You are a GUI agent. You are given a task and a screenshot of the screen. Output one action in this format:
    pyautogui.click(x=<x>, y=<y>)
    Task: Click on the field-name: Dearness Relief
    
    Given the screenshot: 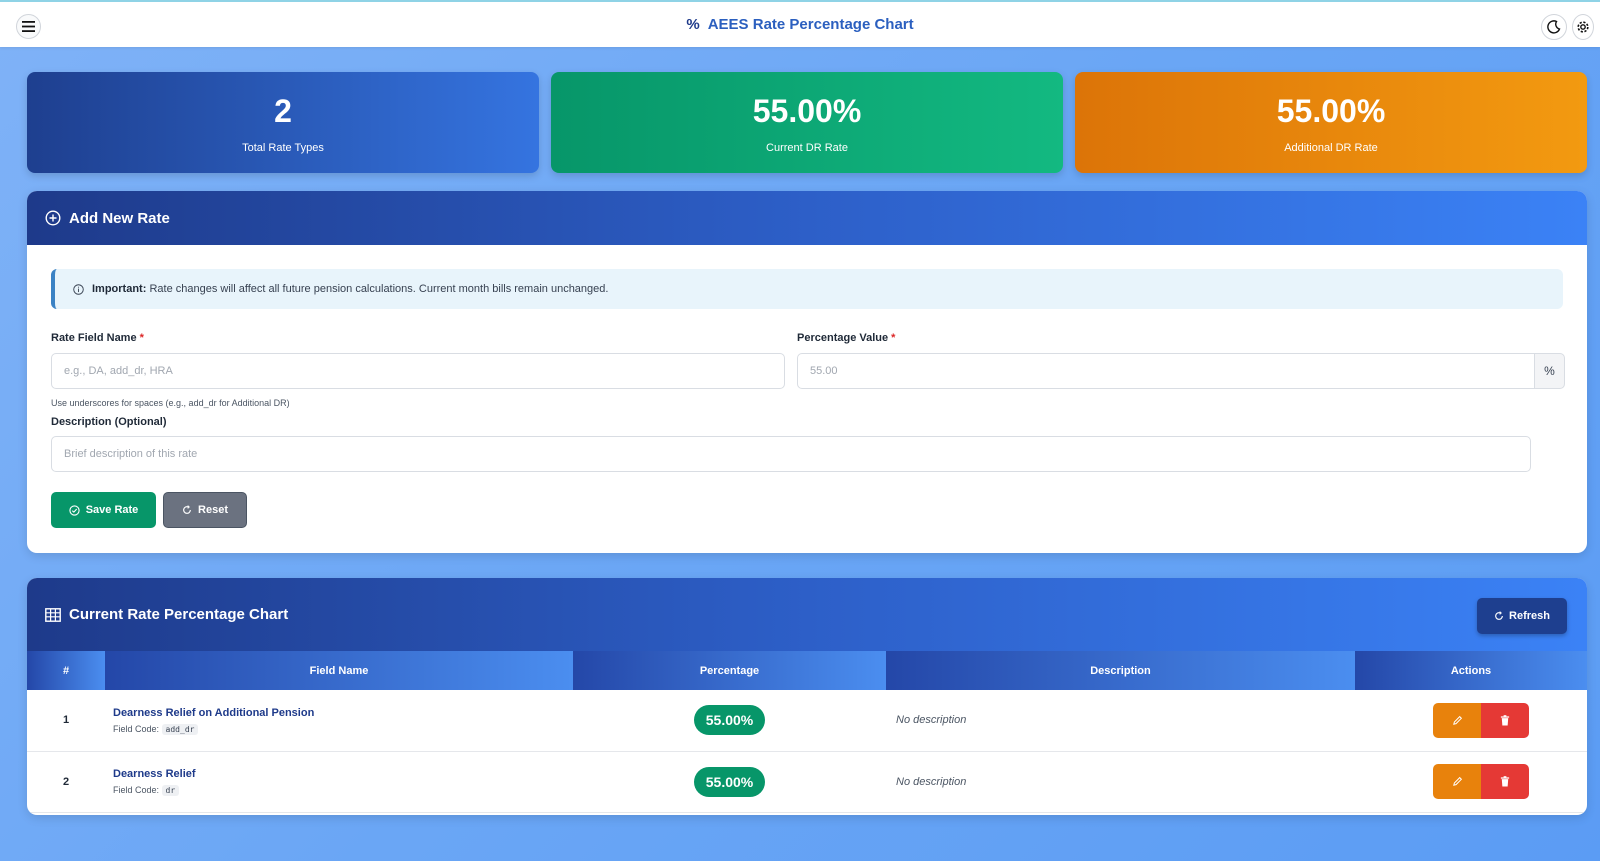 What is the action you would take?
    pyautogui.click(x=154, y=774)
    